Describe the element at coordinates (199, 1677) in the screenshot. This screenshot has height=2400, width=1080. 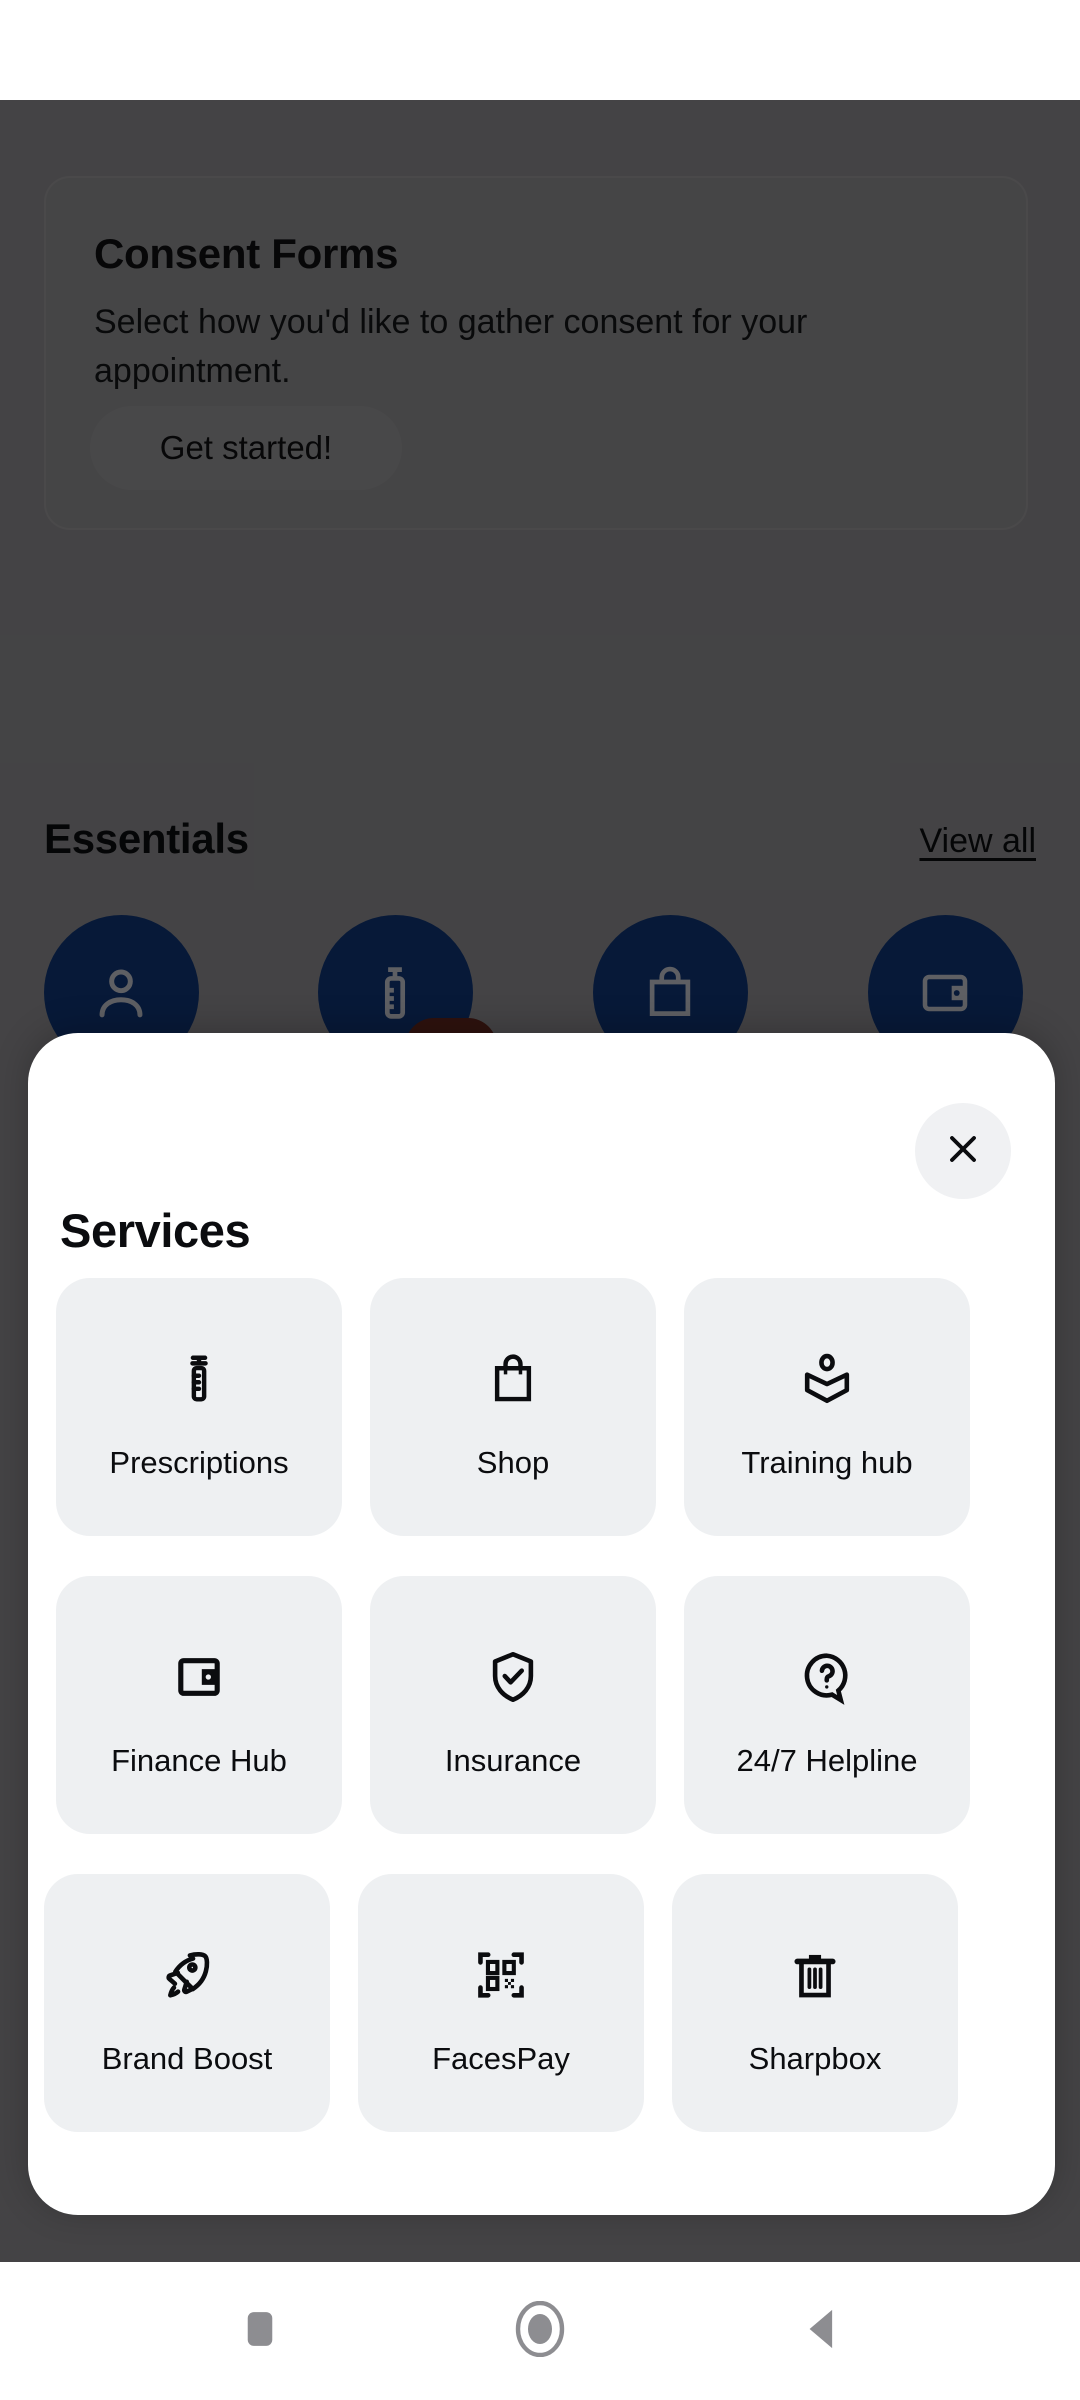
I see `wallet-icon` at that location.